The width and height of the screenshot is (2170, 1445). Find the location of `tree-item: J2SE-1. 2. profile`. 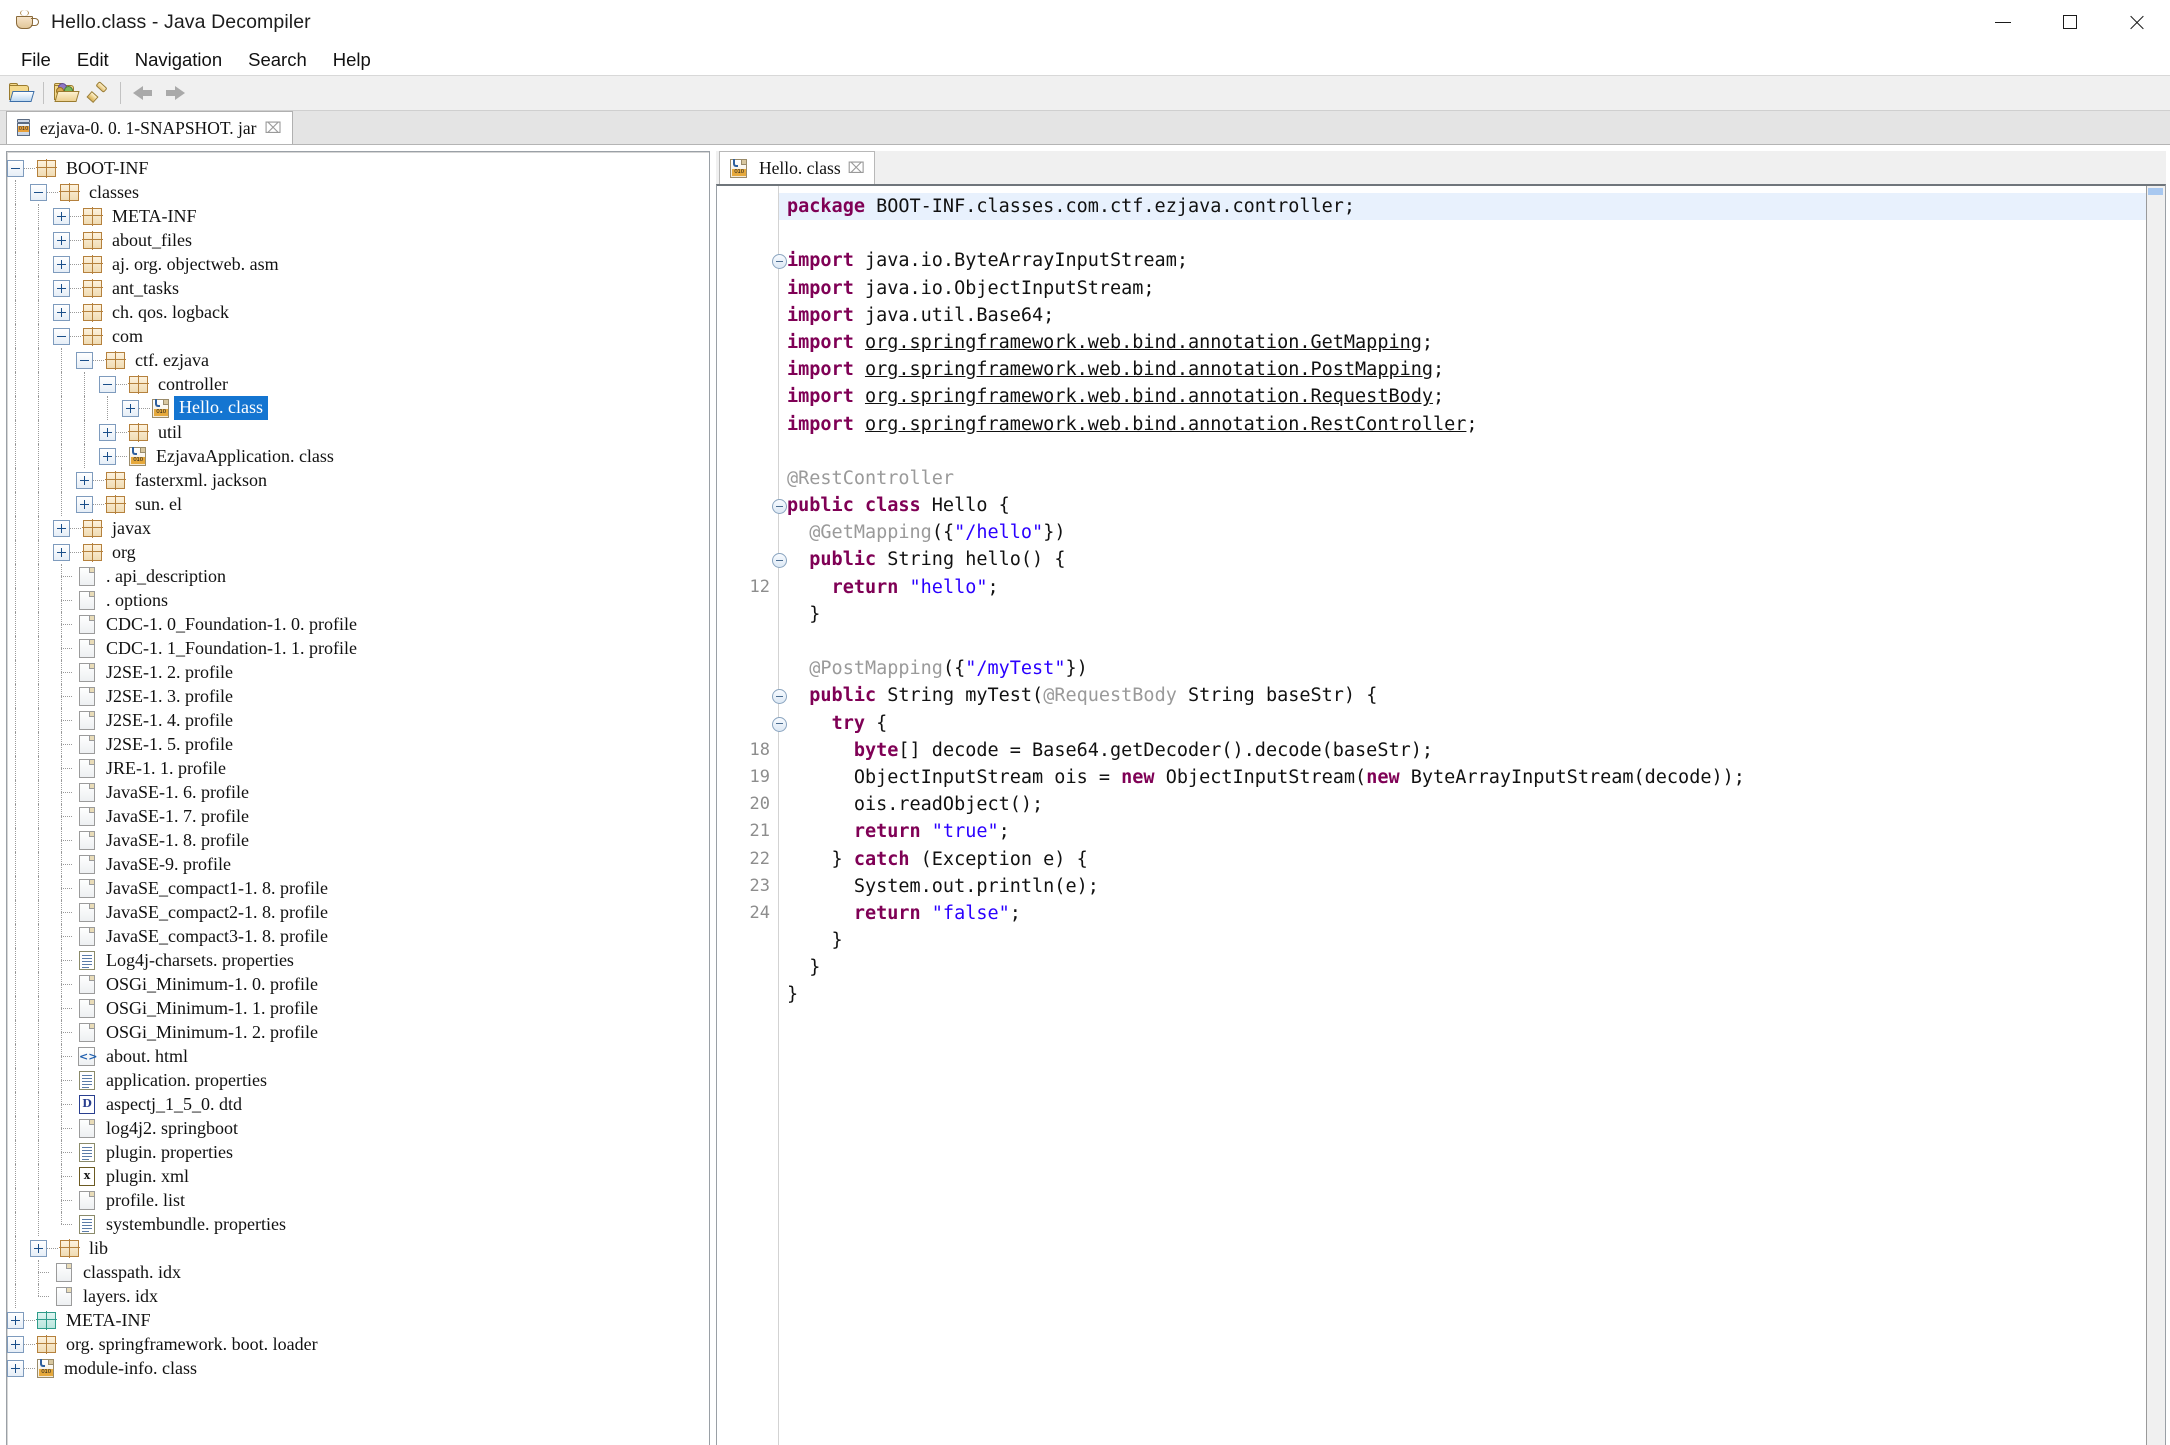

tree-item: J2SE-1. 2. profile is located at coordinates (358, 672).